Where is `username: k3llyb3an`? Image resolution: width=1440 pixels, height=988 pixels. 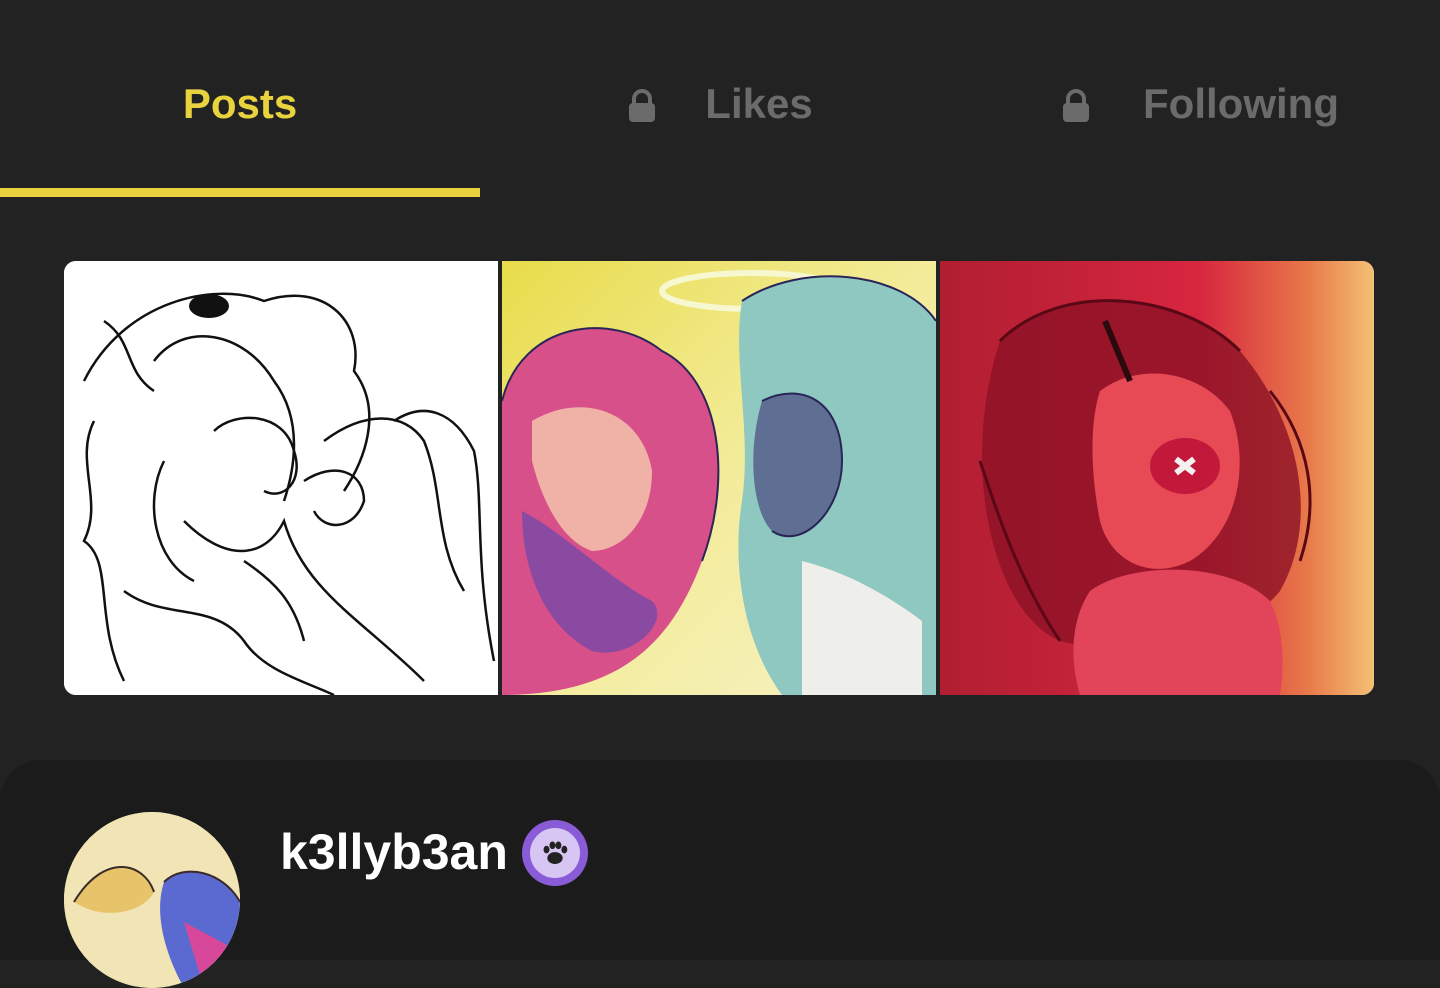 username: k3llyb3an is located at coordinates (394, 852).